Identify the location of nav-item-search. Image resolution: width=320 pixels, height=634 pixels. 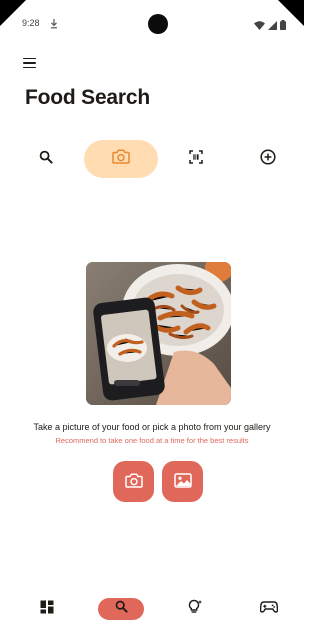
(121, 609).